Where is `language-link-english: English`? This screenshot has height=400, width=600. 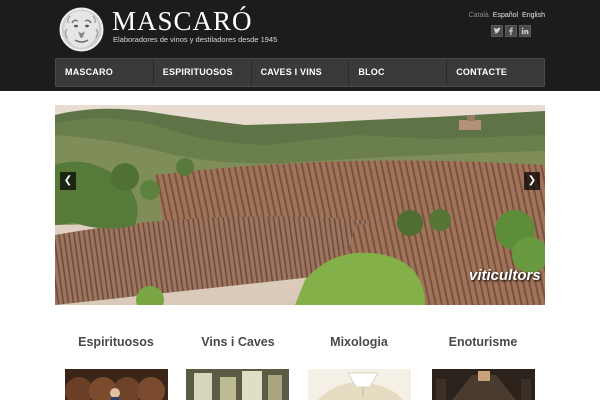 language-link-english: English is located at coordinates (533, 15).